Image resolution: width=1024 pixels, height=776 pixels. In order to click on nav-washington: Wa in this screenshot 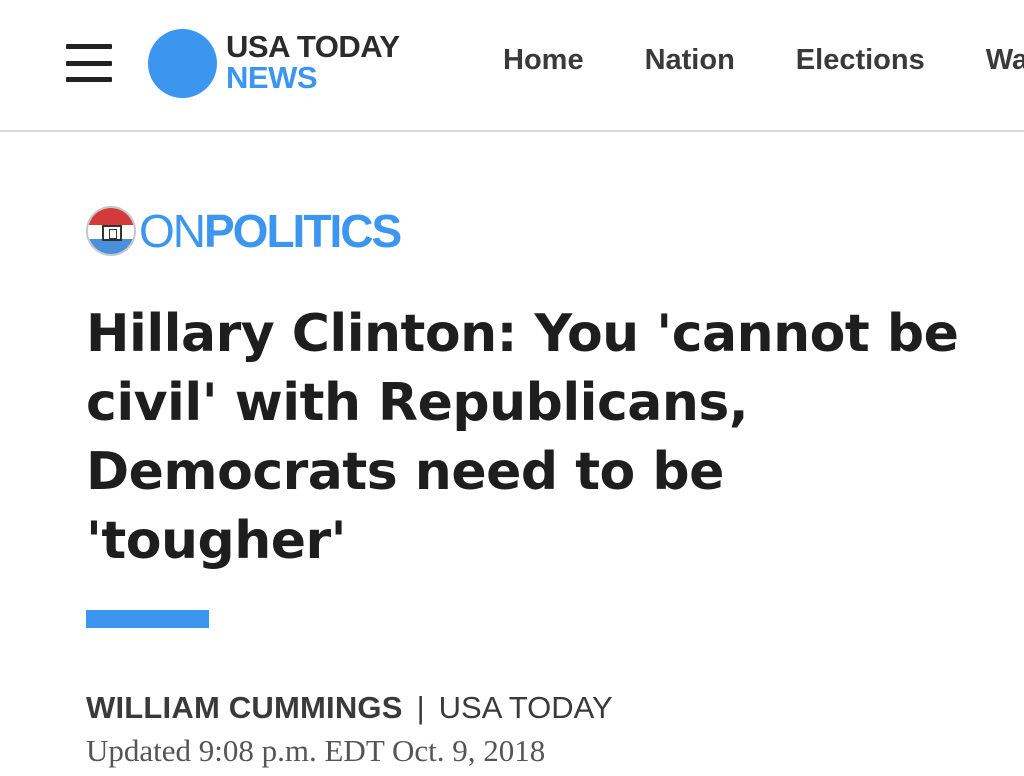, I will do `click(1005, 64)`.